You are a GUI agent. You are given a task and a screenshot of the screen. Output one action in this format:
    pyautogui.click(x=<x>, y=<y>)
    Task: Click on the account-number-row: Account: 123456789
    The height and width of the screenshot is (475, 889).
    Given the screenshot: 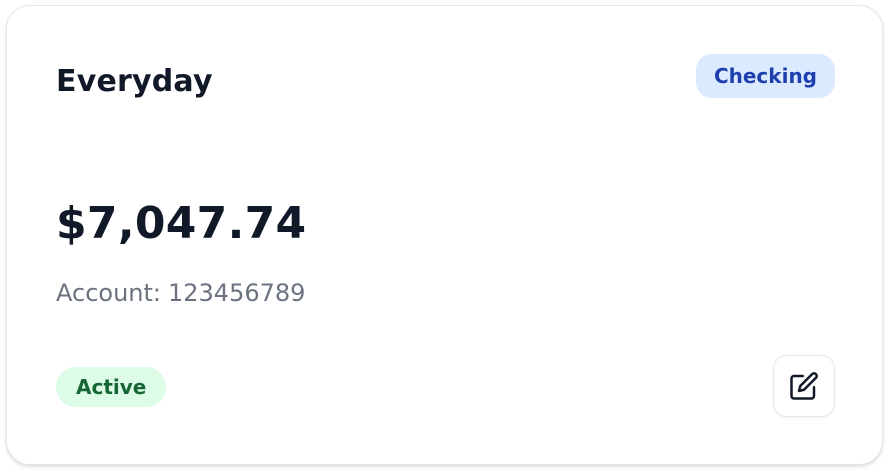 What is the action you would take?
    pyautogui.click(x=180, y=293)
    